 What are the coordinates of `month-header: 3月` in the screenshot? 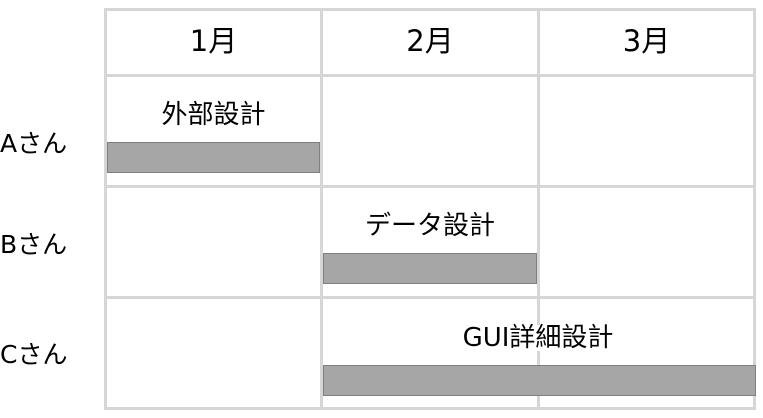 It's located at (646, 41).